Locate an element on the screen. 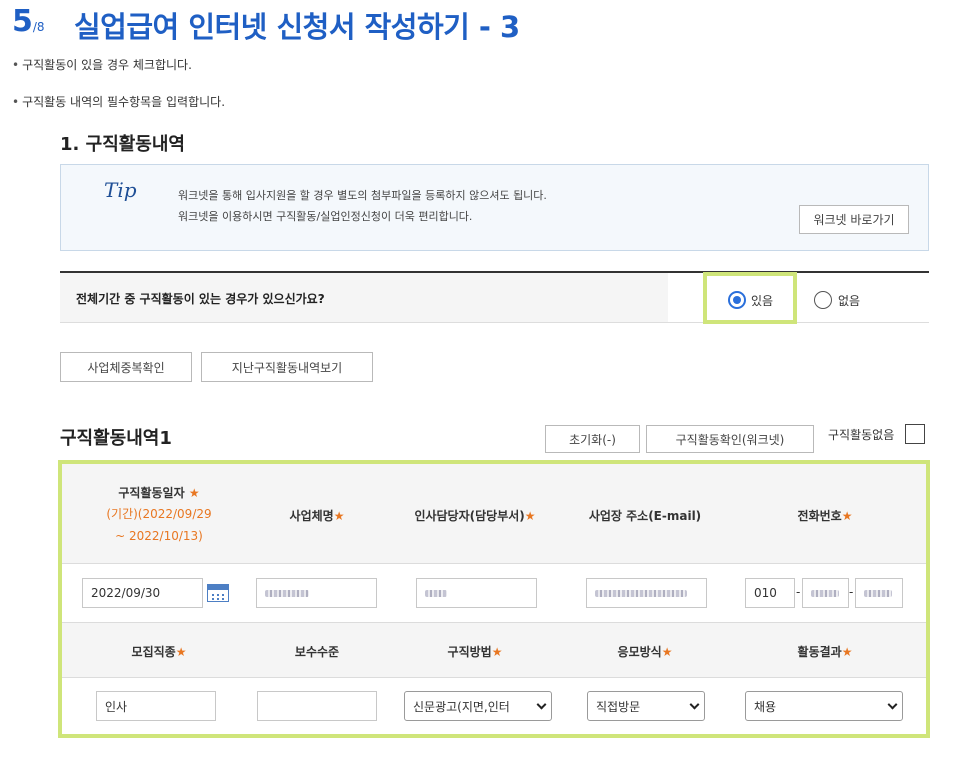  section-title: 1. 구직활동내역 is located at coordinates (122, 144).